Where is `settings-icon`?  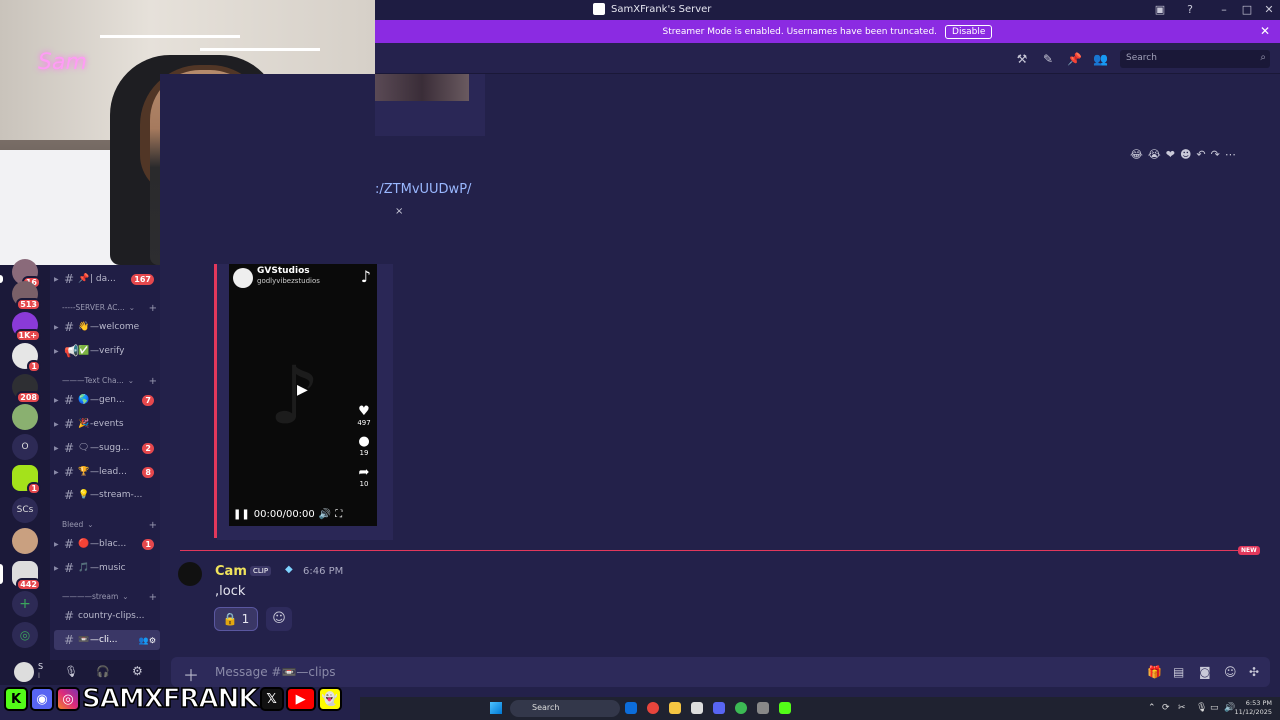
settings-icon is located at coordinates (763, 708).